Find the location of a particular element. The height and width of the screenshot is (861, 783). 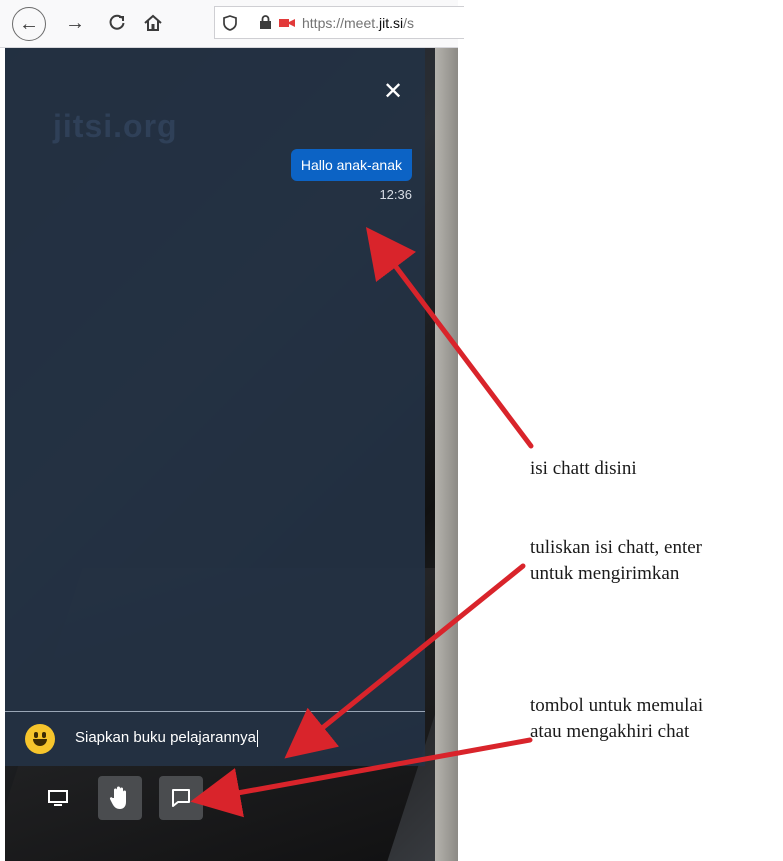

arrow-to-messages is located at coordinates (449, 338).